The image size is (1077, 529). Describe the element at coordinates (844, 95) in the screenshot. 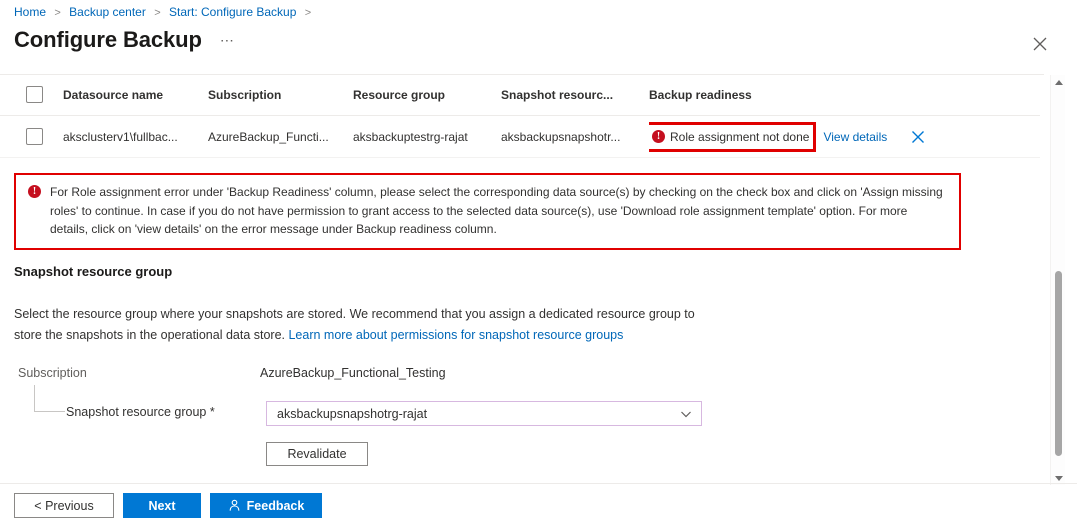

I see `column-header-backup-readiness: Backup readiness` at that location.